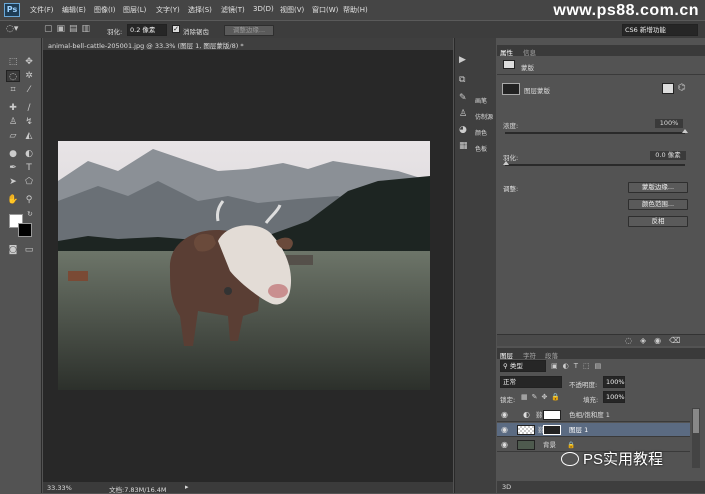  Describe the element at coordinates (463, 114) in the screenshot. I see `clone-source-icon: ♙` at that location.